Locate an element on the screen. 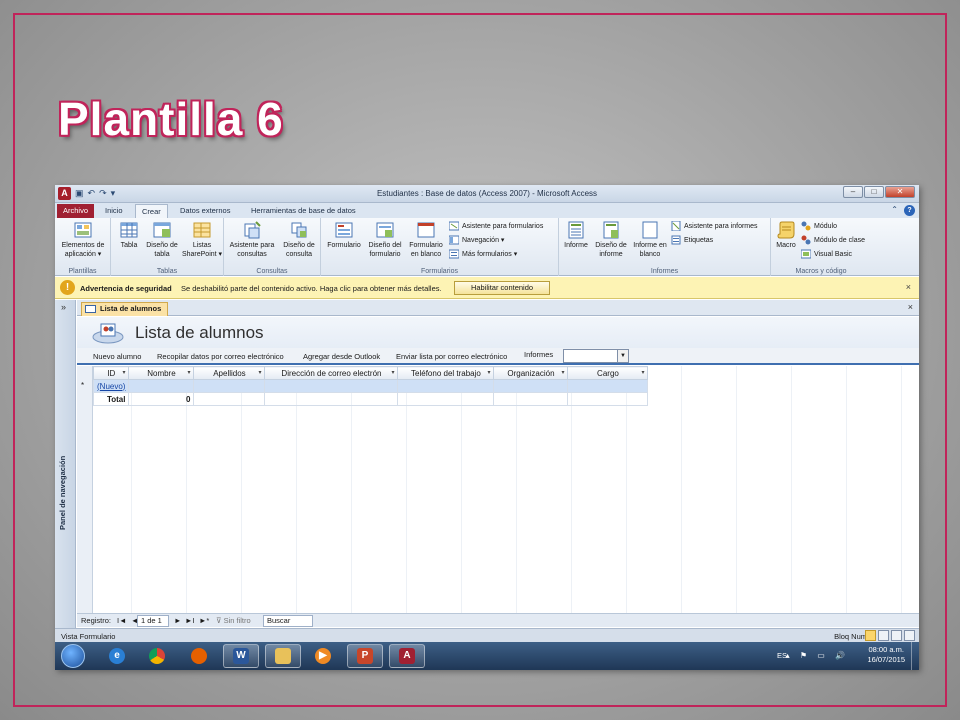  taskbar-access: A is located at coordinates (407, 656).